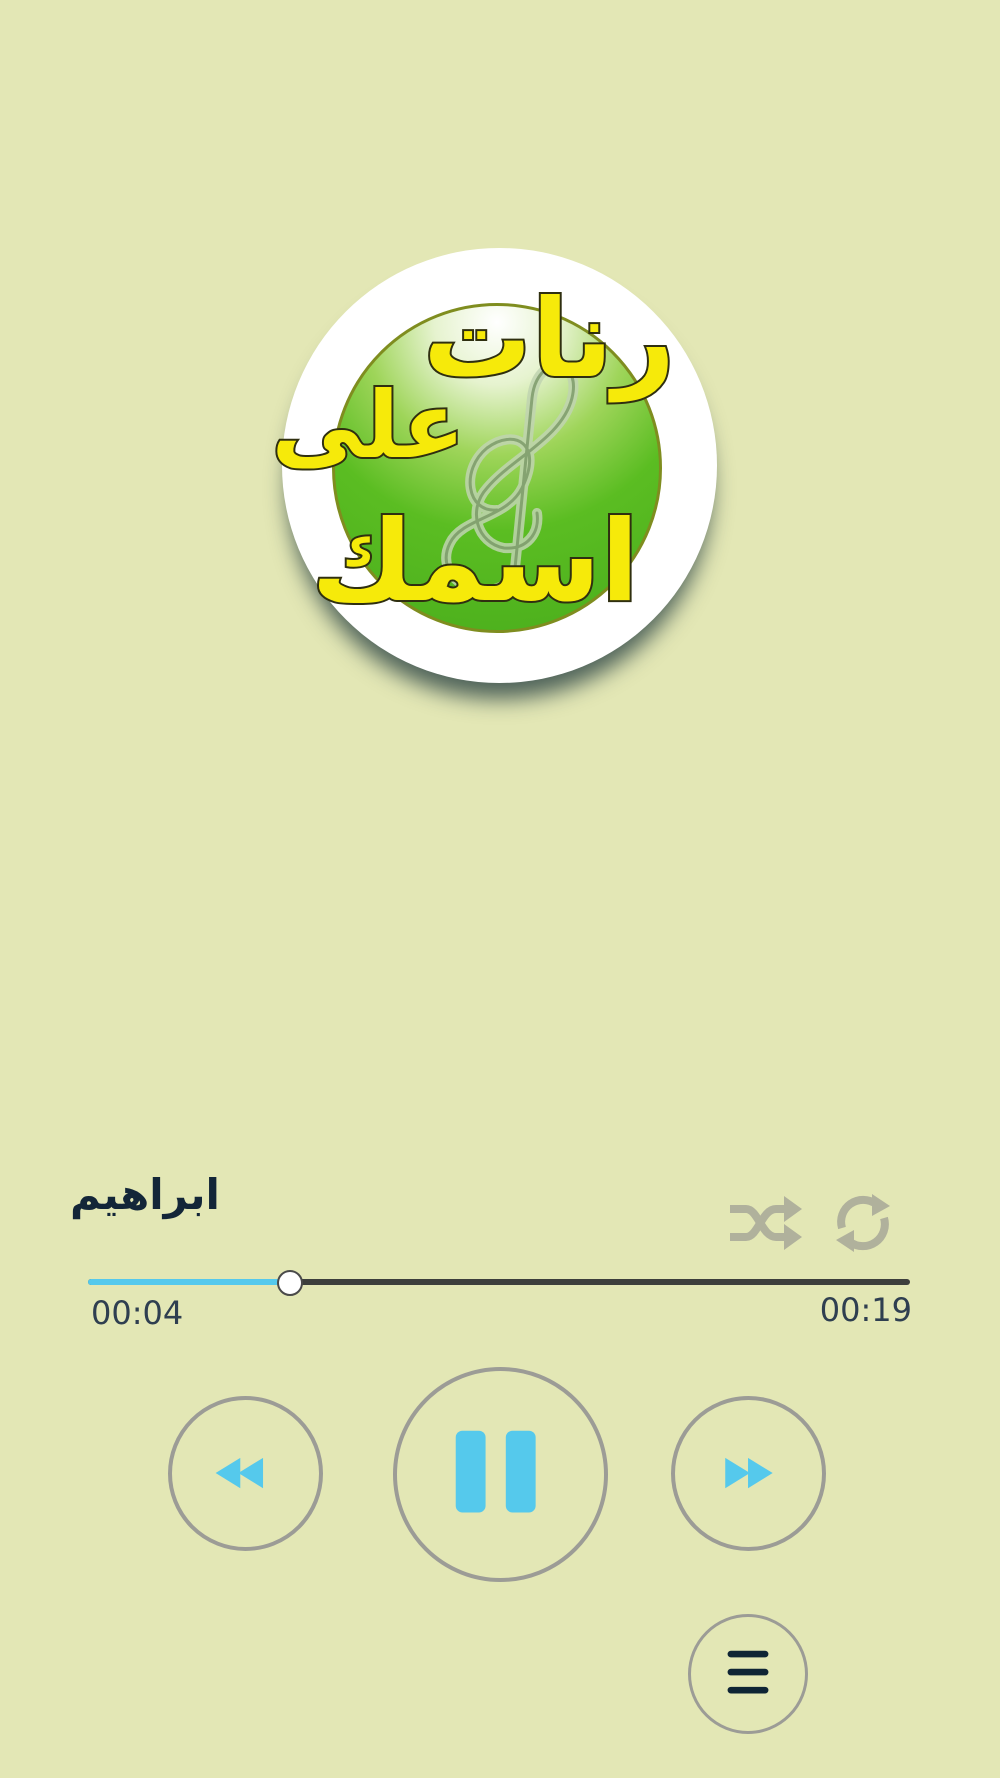 The width and height of the screenshot is (1000, 1778). I want to click on rewind-icon, so click(239, 1473).